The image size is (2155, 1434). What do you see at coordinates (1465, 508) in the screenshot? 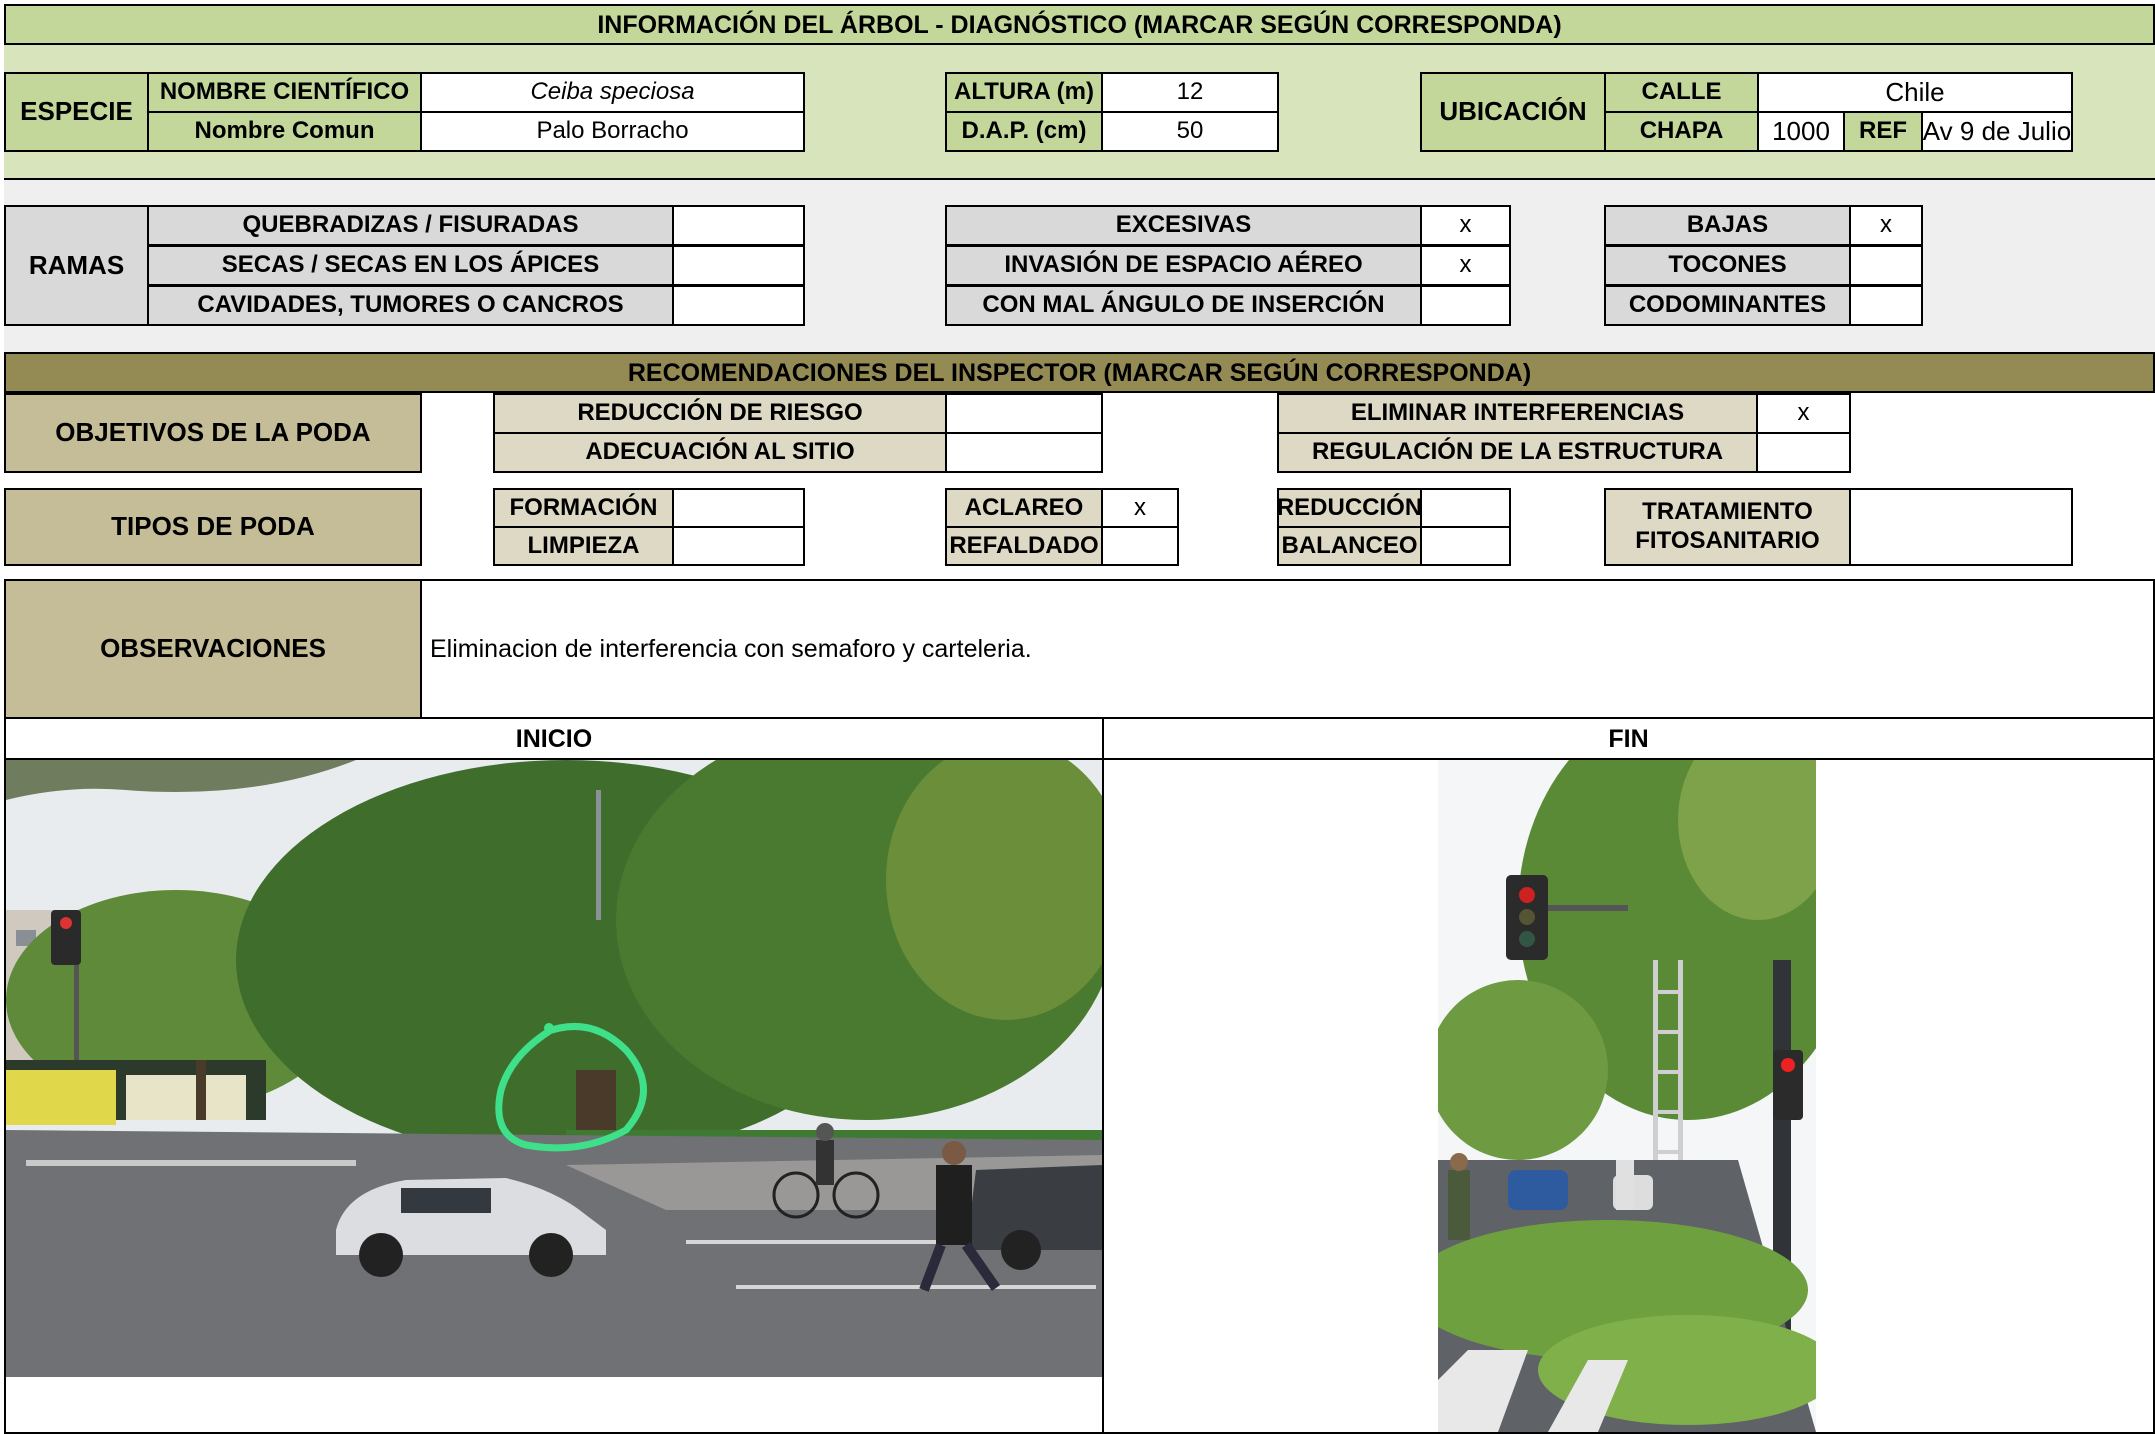
I see `tipo-reduccion-checkbox` at bounding box center [1465, 508].